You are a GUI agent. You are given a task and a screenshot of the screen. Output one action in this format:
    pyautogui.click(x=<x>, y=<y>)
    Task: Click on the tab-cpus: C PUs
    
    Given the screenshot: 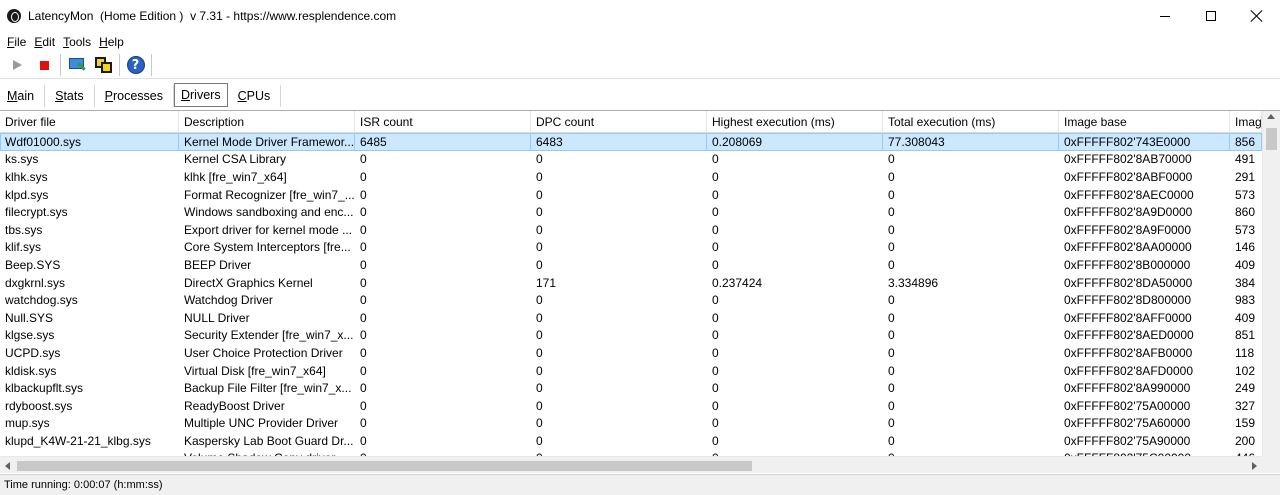 What is the action you would take?
    pyautogui.click(x=255, y=96)
    